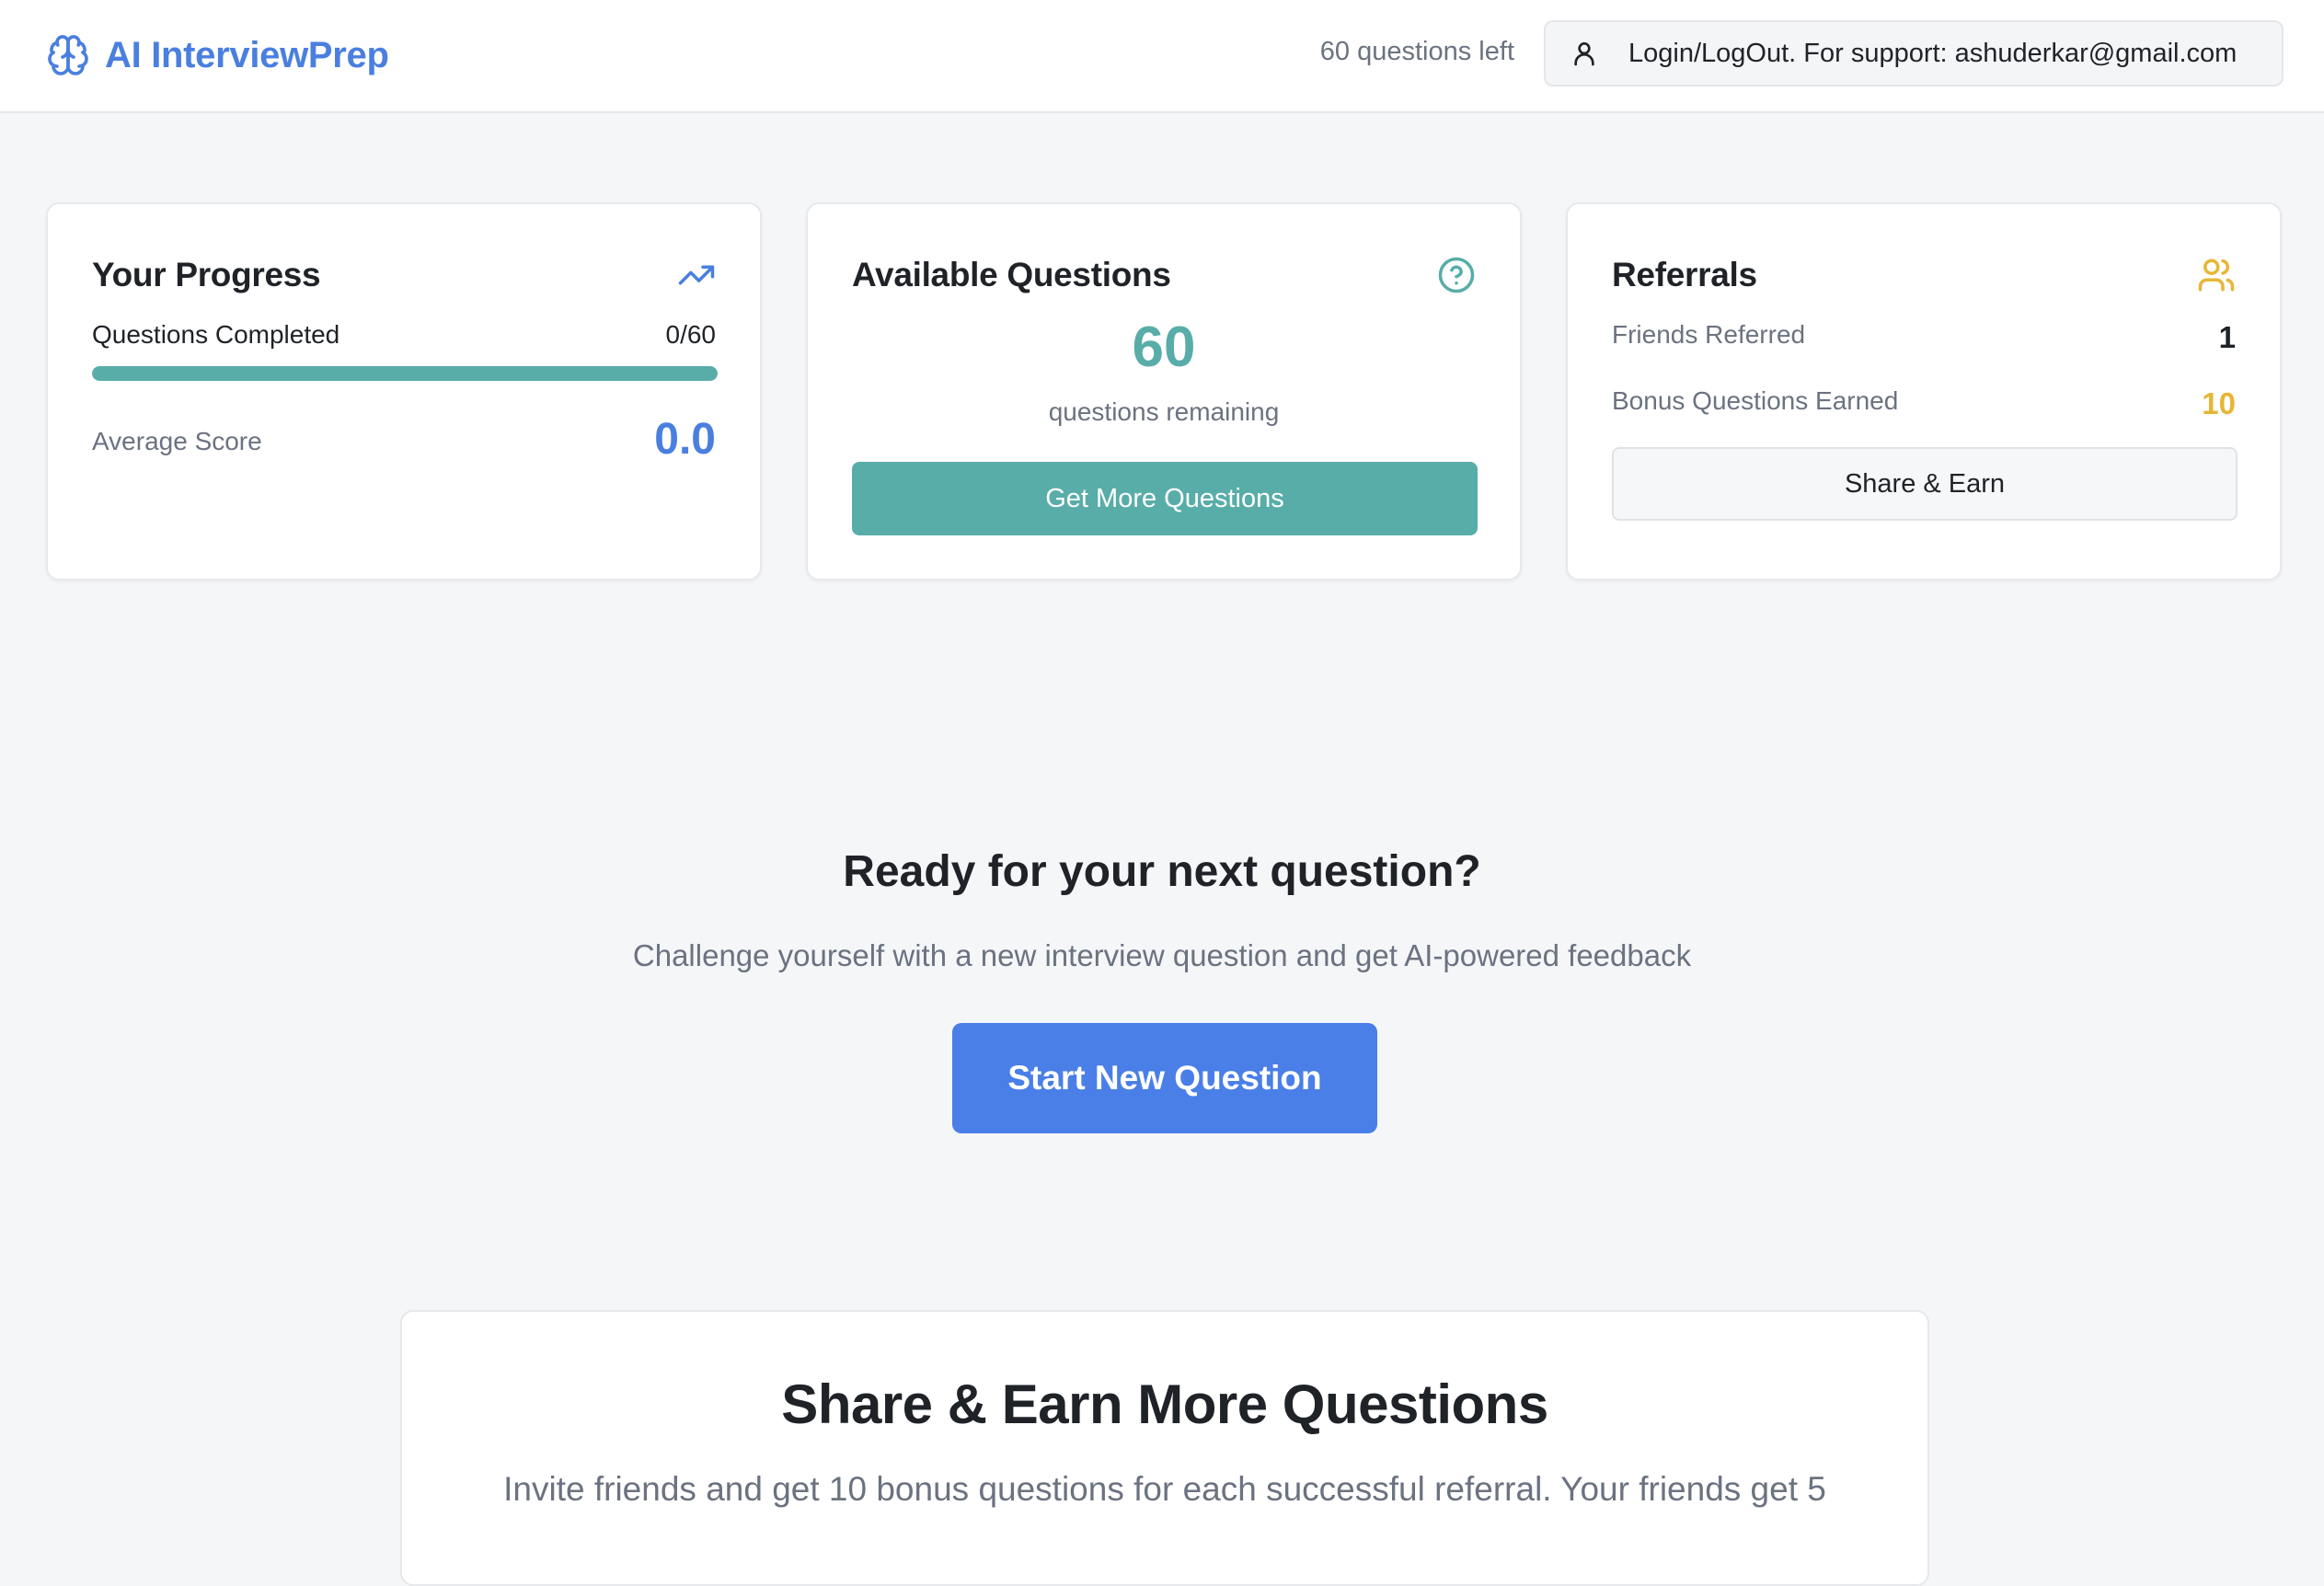 The width and height of the screenshot is (2324, 1586). Describe the element at coordinates (1165, 1078) in the screenshot. I see `start-new-question-button: Start New Question` at that location.